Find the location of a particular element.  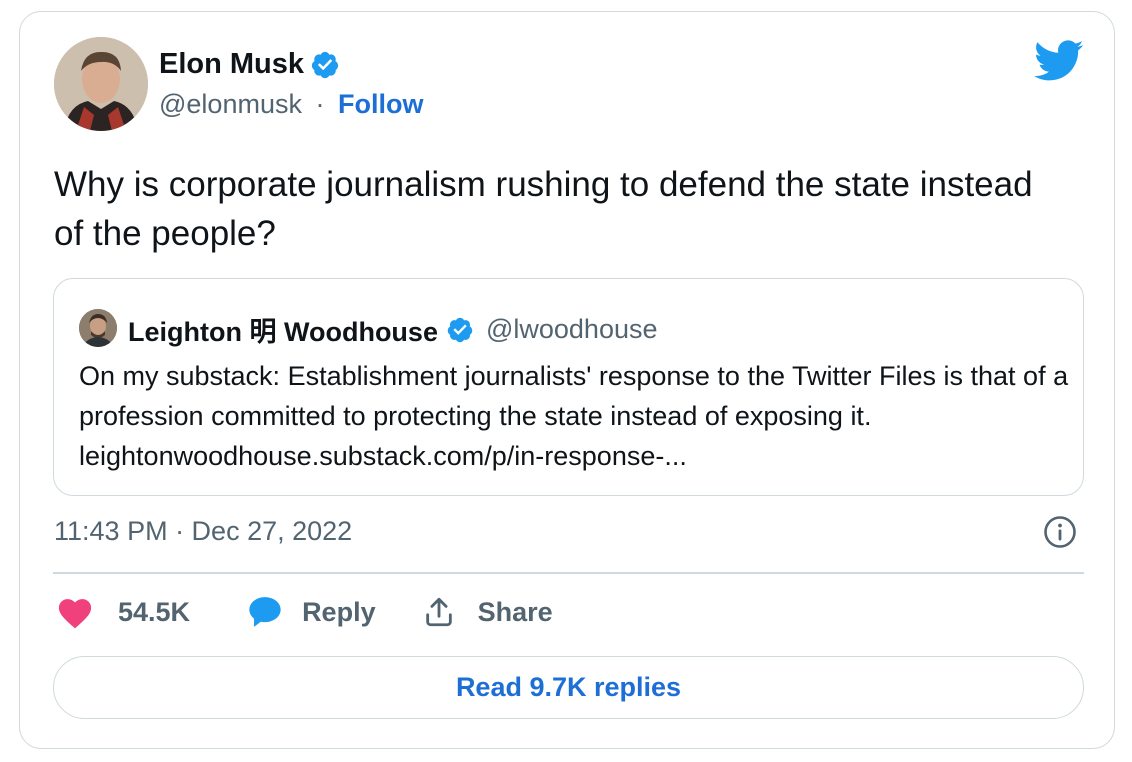

follow-link: Follow is located at coordinates (380, 104).